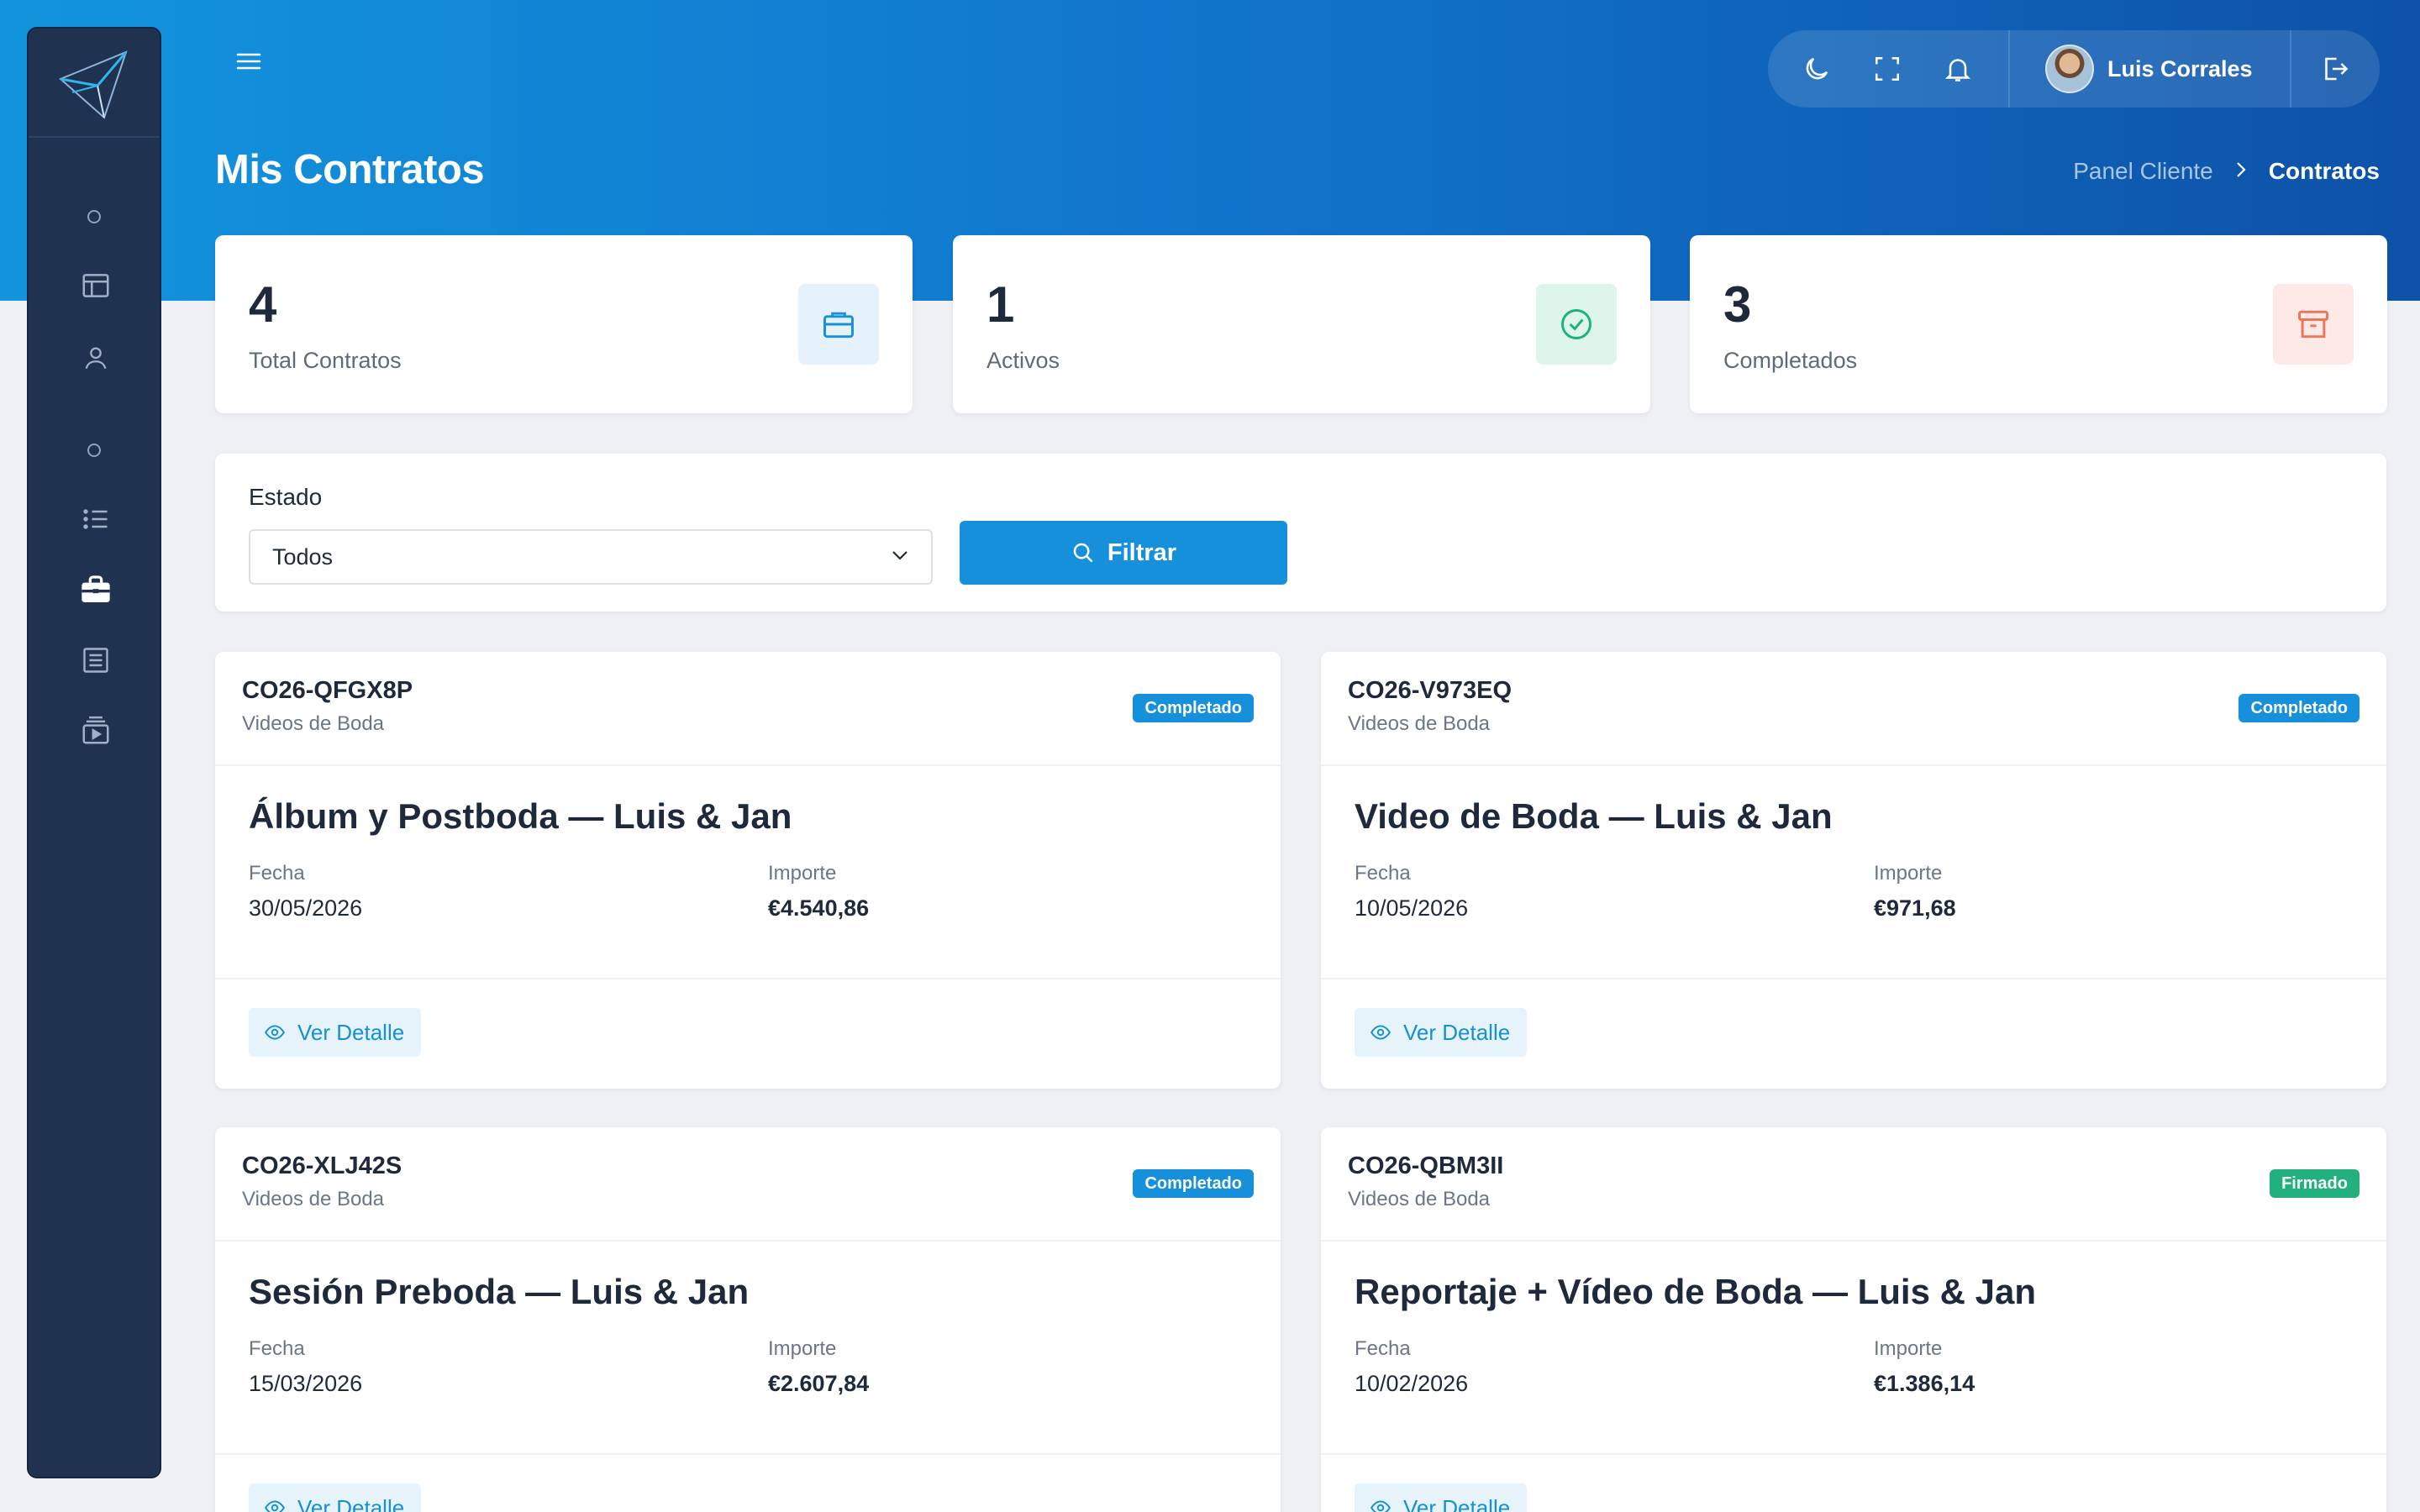 The image size is (2420, 1512). I want to click on contract-date: 15/03/2026, so click(306, 1383).